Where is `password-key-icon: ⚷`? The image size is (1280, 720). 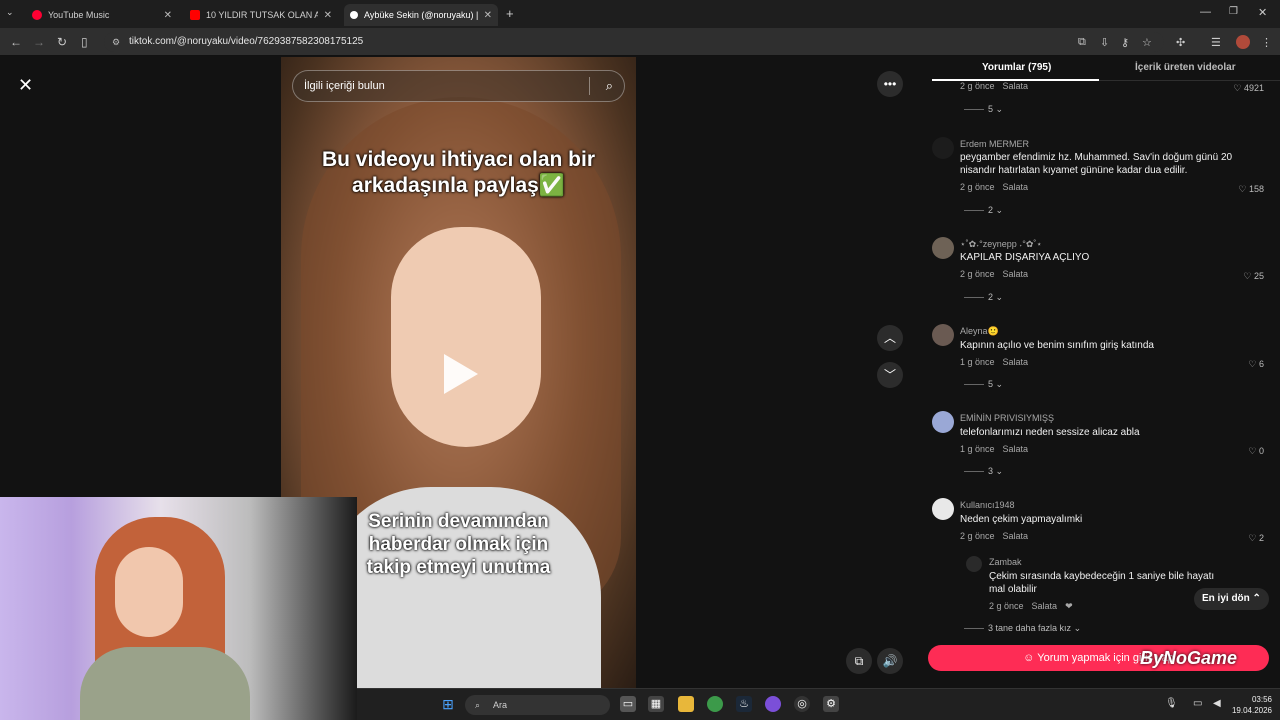 password-key-icon: ⚷ is located at coordinates (1125, 42).